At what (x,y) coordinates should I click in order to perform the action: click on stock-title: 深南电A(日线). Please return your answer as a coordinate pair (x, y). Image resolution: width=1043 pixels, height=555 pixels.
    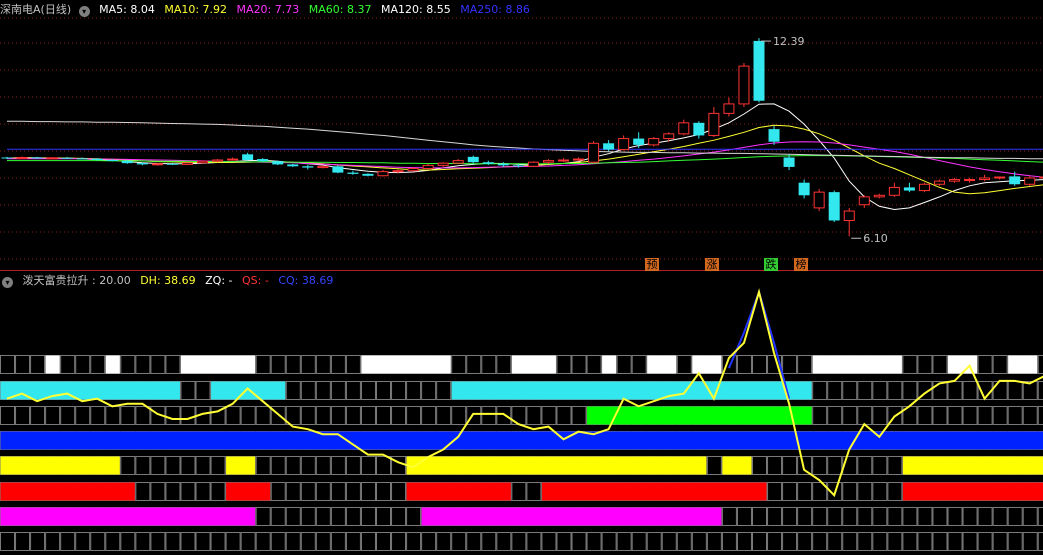
    Looking at the image, I should click on (35, 9).